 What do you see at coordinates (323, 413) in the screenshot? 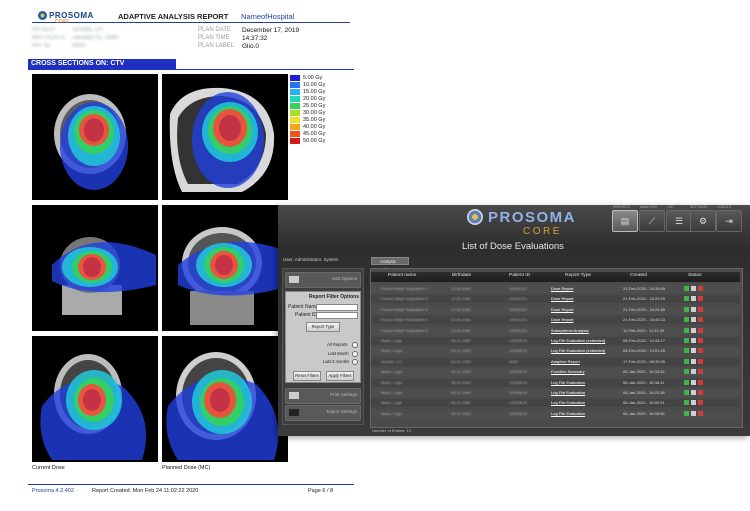
I see `export-settings-button: Export Settings` at bounding box center [323, 413].